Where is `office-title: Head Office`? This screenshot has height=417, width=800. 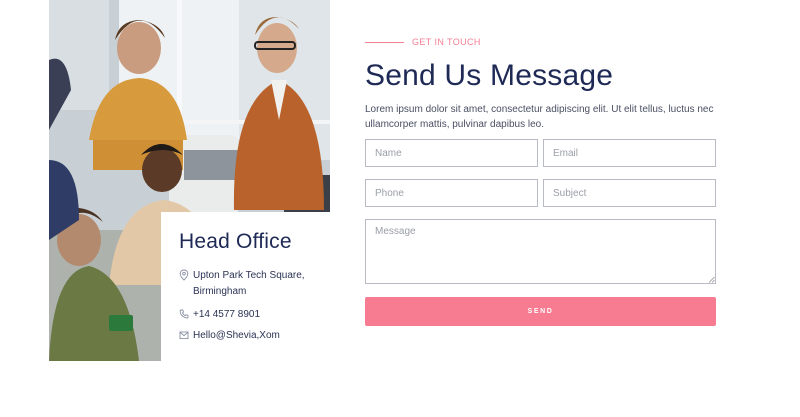 office-title: Head Office is located at coordinates (235, 241).